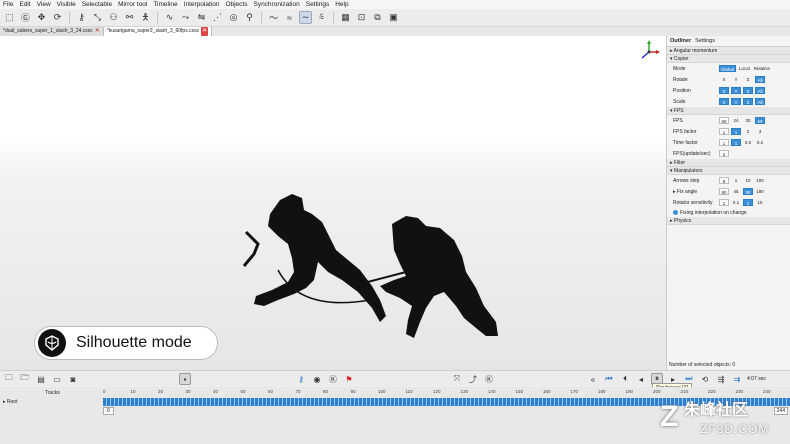  What do you see at coordinates (760, 142) in the screenshot?
I see `time-factor-02-option: 0.2` at bounding box center [760, 142].